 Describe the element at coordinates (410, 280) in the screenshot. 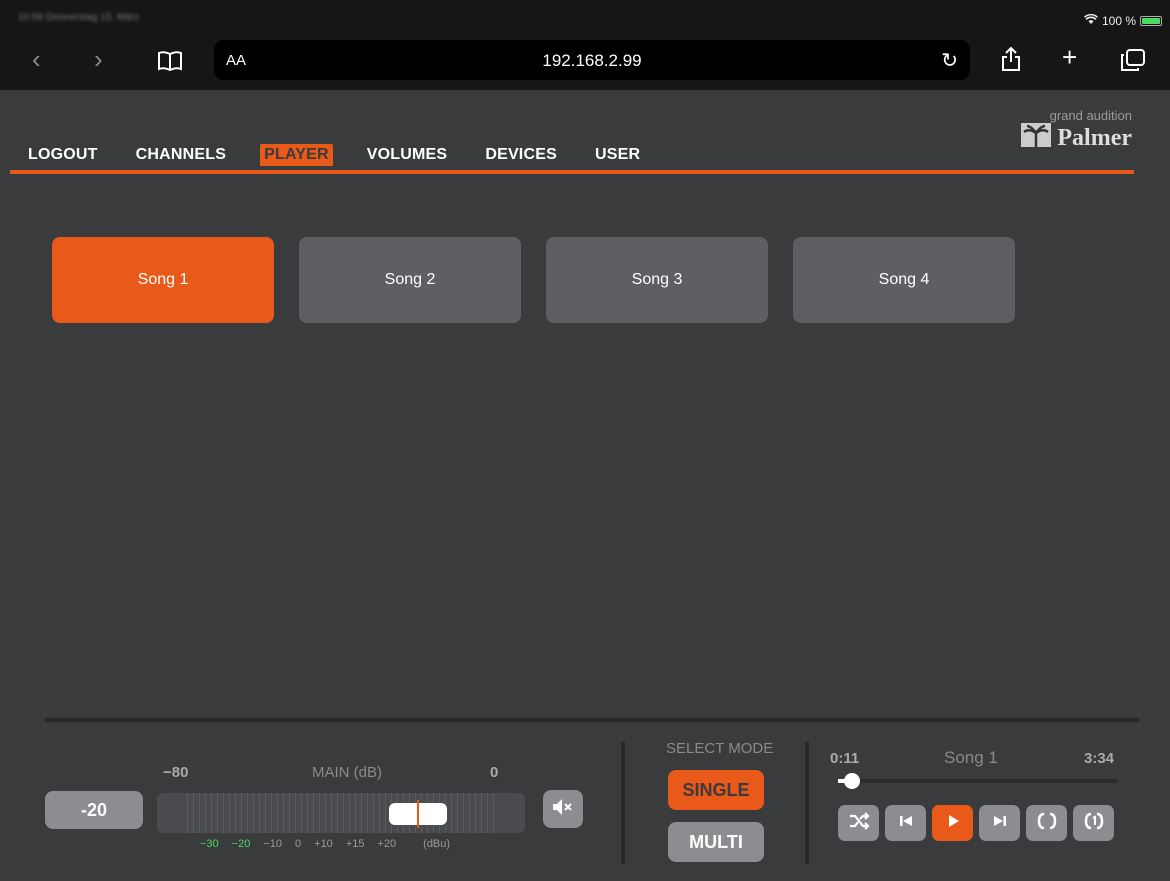

I see `song-button-2: Song 2` at that location.